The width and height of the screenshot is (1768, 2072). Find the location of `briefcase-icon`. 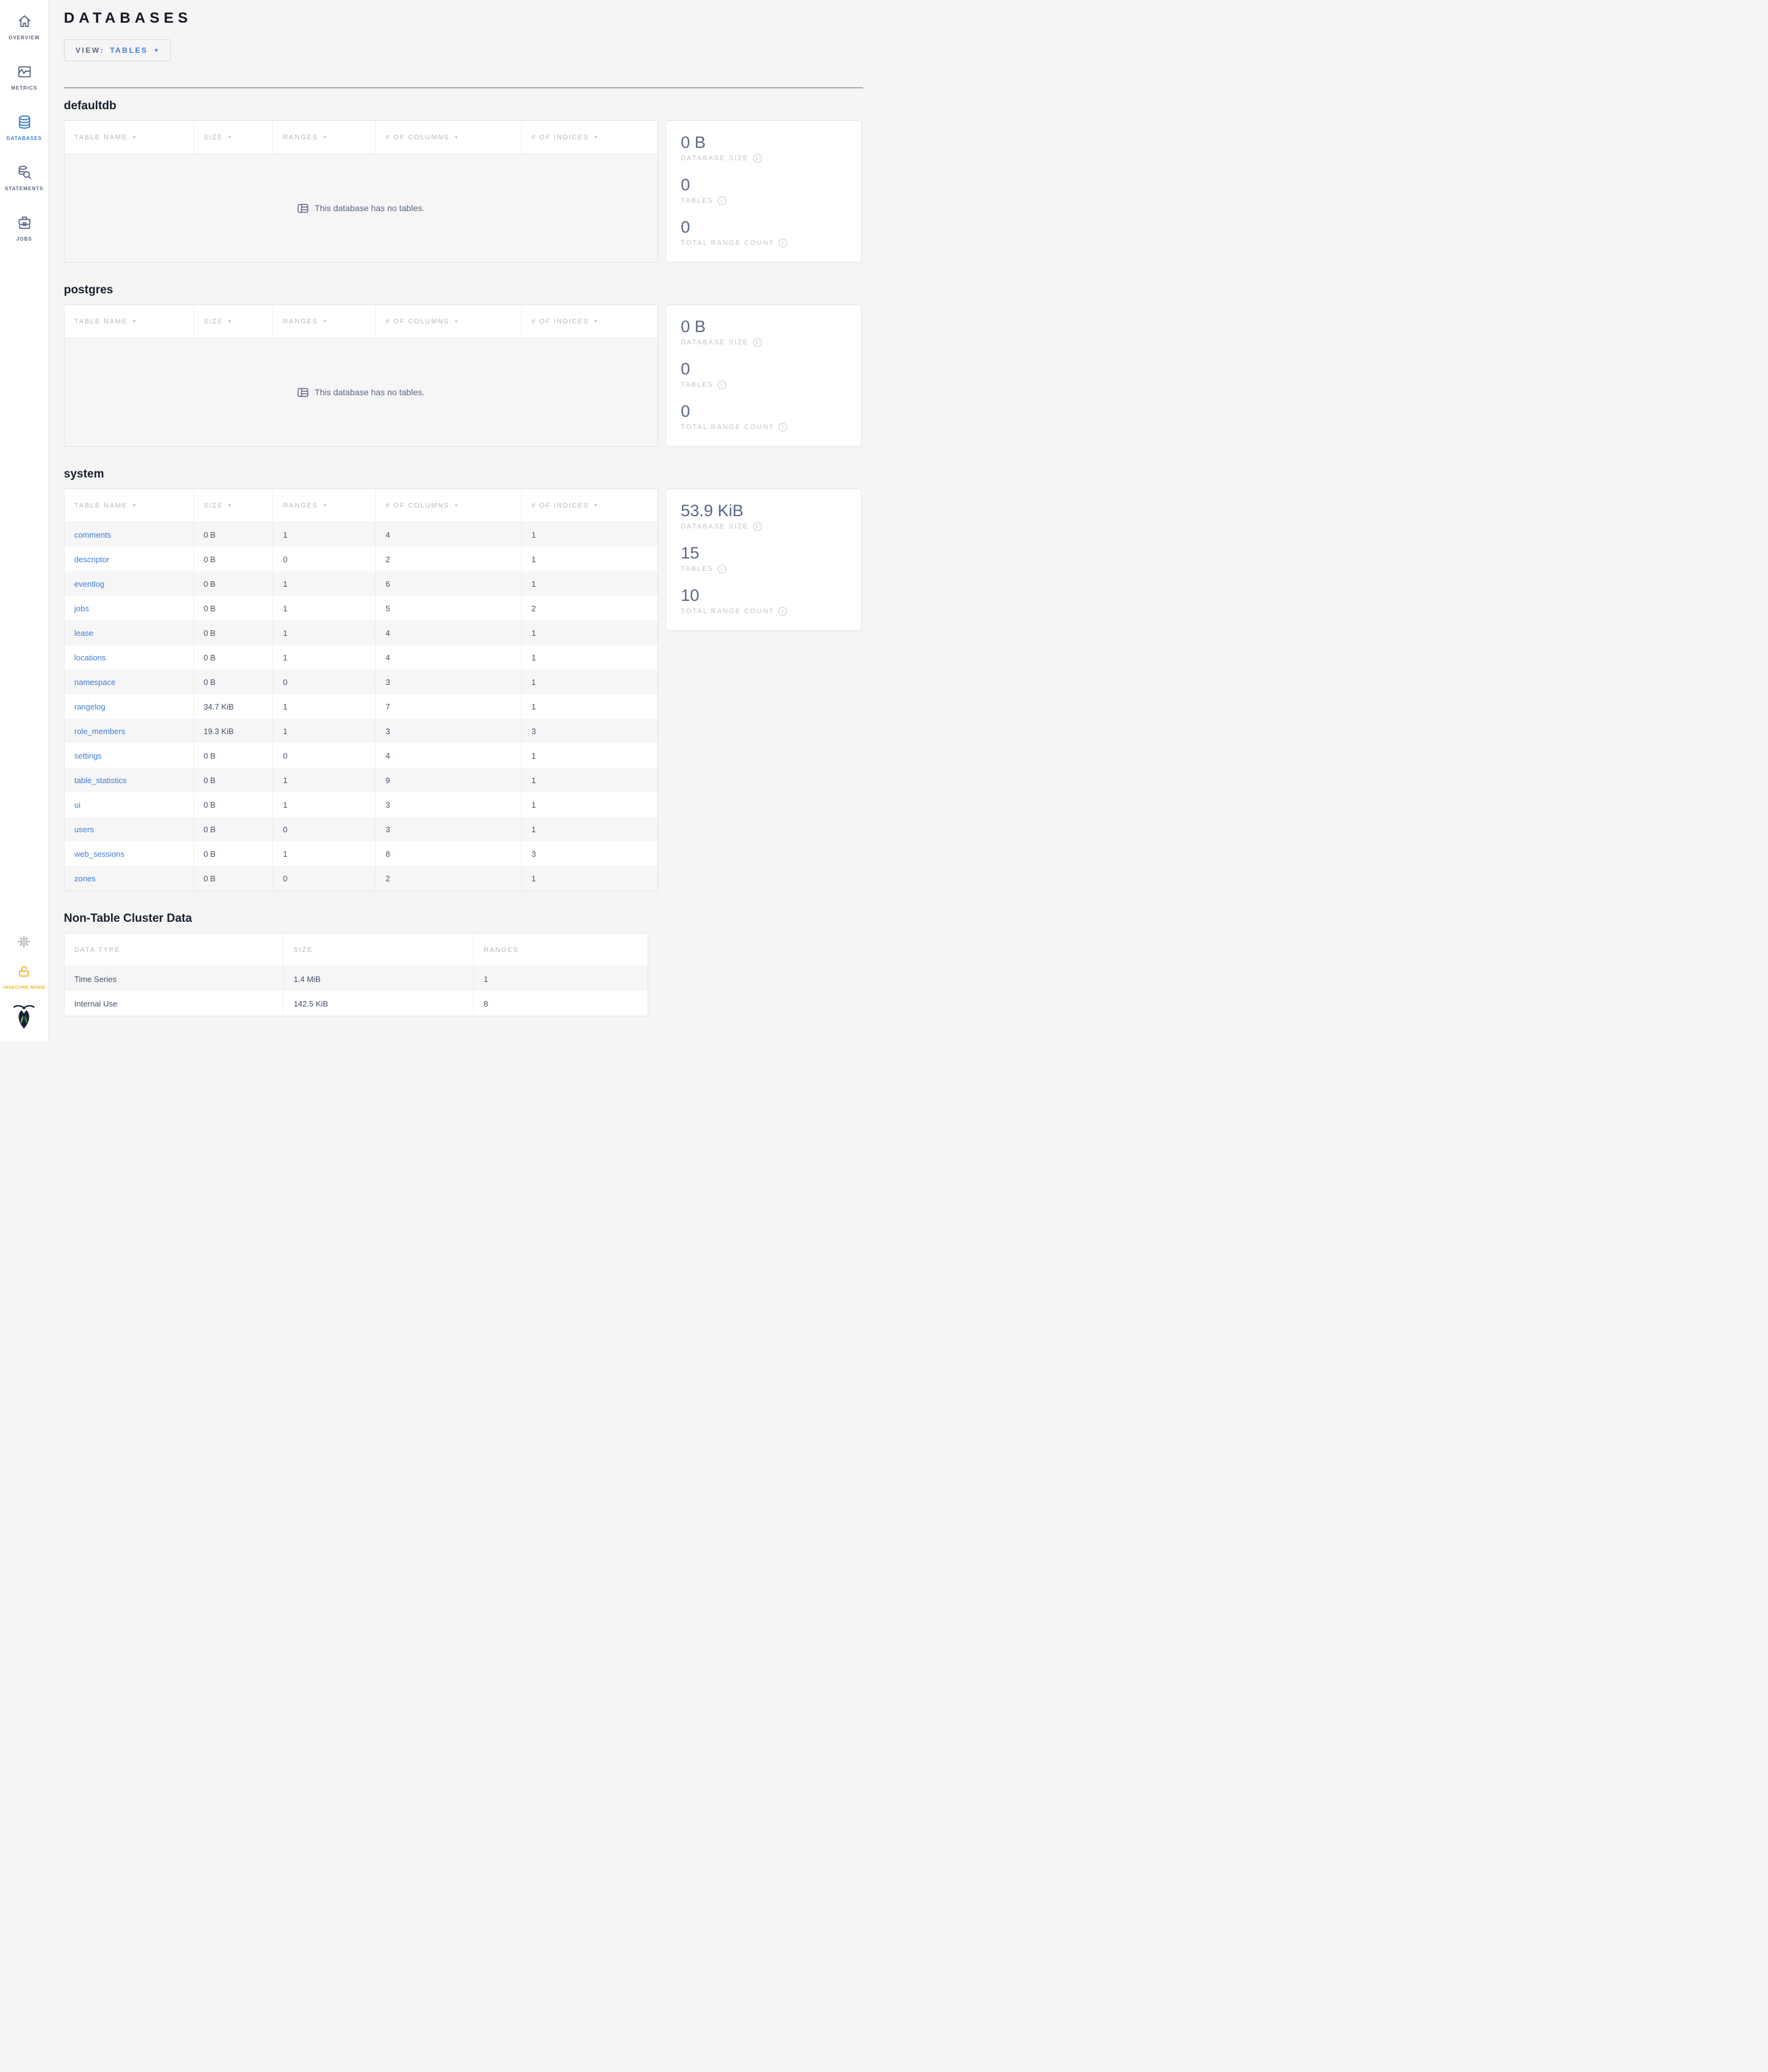

briefcase-icon is located at coordinates (25, 223).